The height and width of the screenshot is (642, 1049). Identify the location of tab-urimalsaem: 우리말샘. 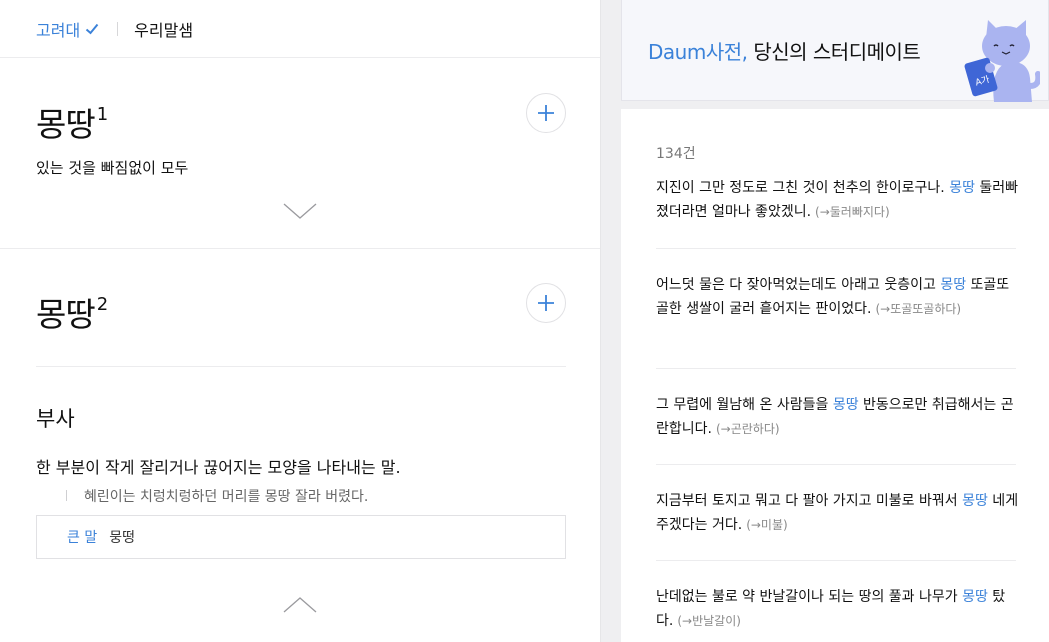
(163, 29).